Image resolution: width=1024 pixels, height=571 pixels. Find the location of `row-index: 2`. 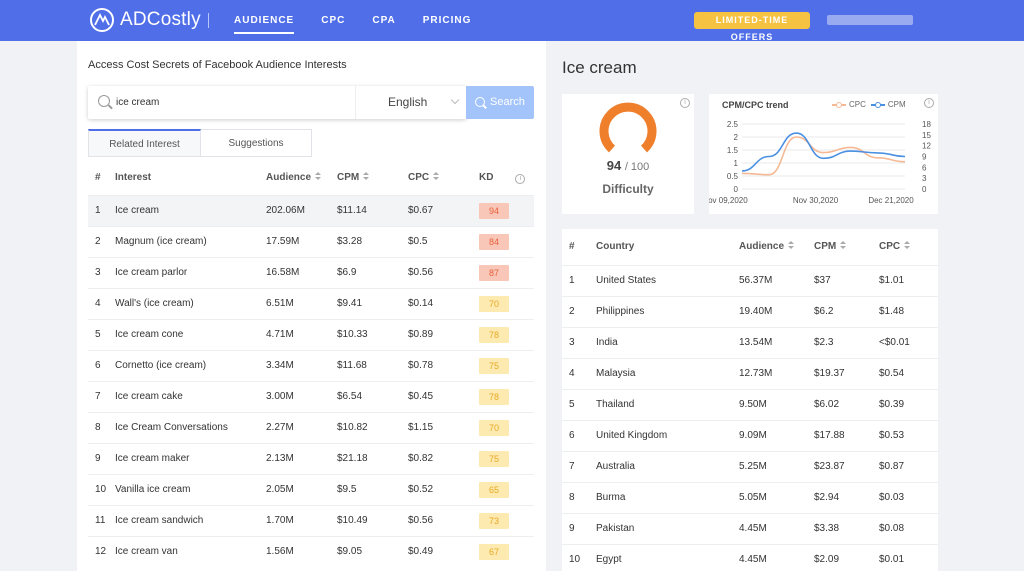

row-index: 2 is located at coordinates (579, 311).